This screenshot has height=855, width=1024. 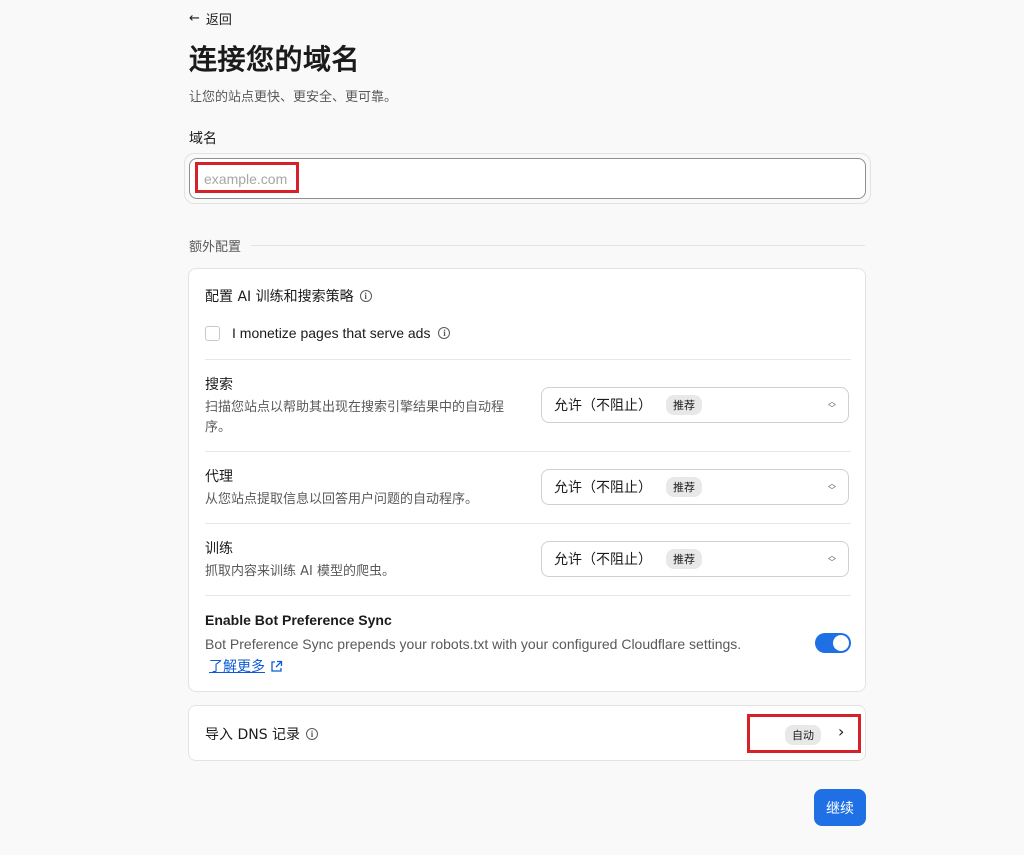 What do you see at coordinates (300, 571) in the screenshot?
I see `policy-description: 抓取内容来训练 AI 模型的爬虫。` at bounding box center [300, 571].